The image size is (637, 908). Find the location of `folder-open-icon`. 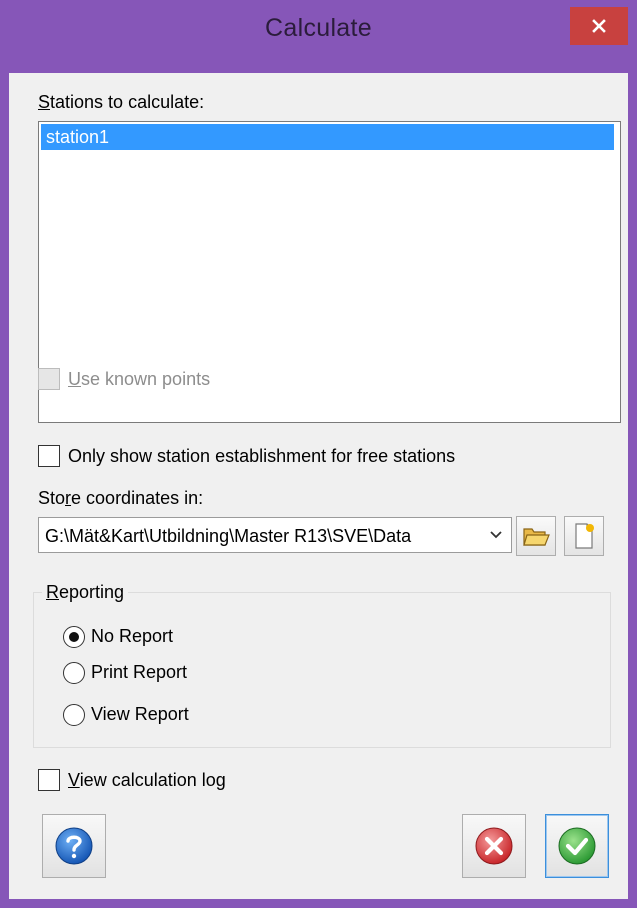

folder-open-icon is located at coordinates (536, 537).